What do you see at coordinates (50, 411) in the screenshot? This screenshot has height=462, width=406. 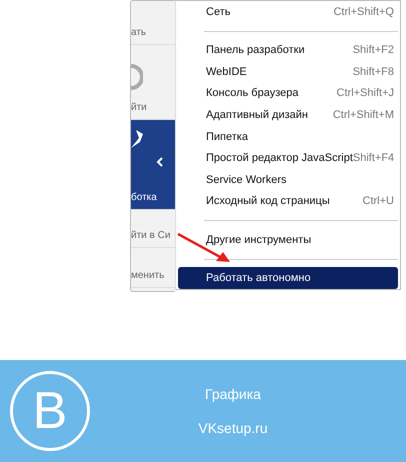 I see `logo: B` at bounding box center [50, 411].